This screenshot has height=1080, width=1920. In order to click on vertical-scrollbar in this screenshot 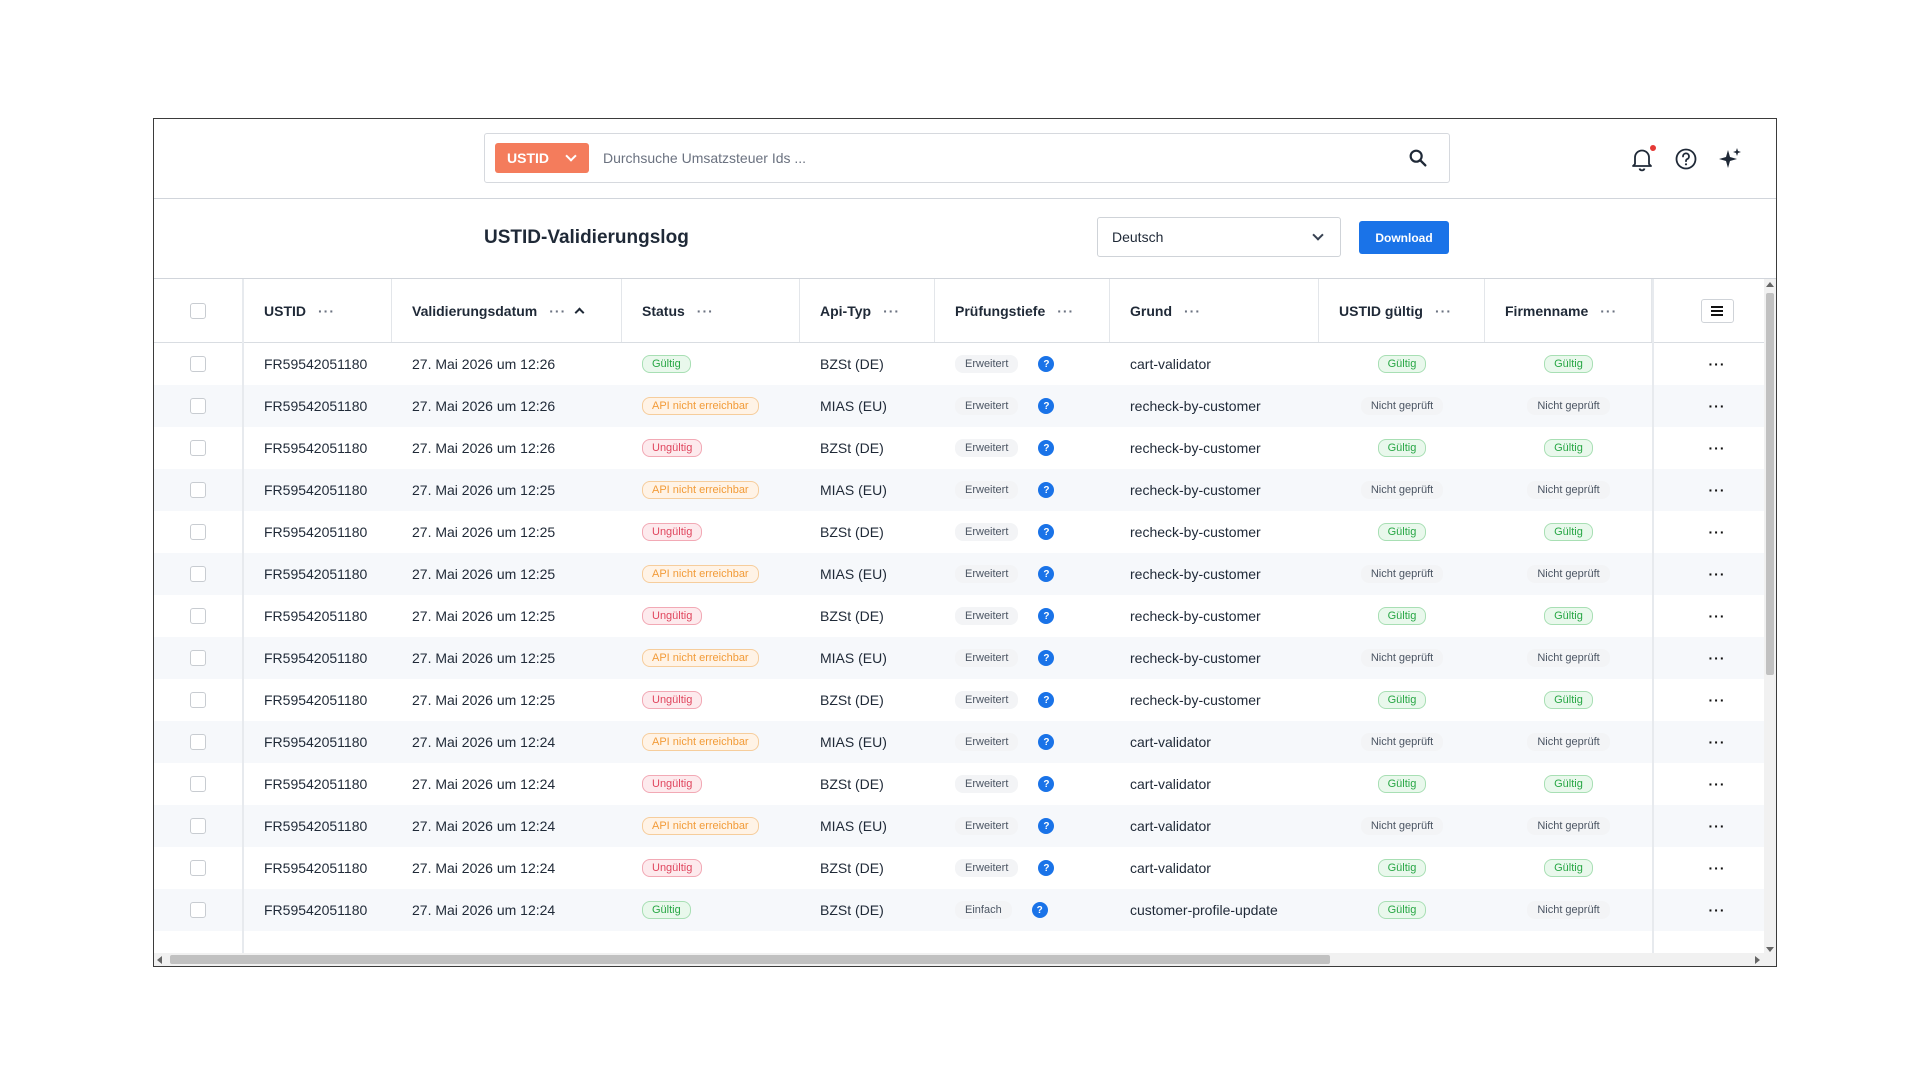, I will do `click(1770, 617)`.